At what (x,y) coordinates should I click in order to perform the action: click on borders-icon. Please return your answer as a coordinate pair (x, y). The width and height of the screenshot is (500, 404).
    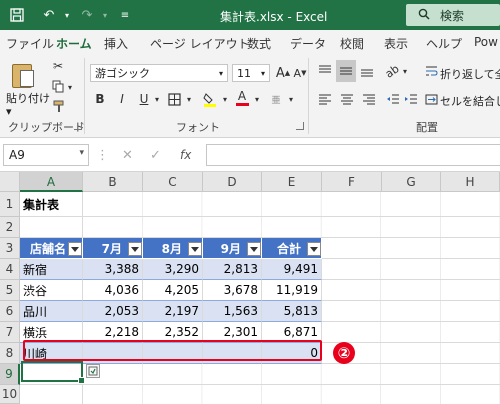
    Looking at the image, I should click on (174, 99).